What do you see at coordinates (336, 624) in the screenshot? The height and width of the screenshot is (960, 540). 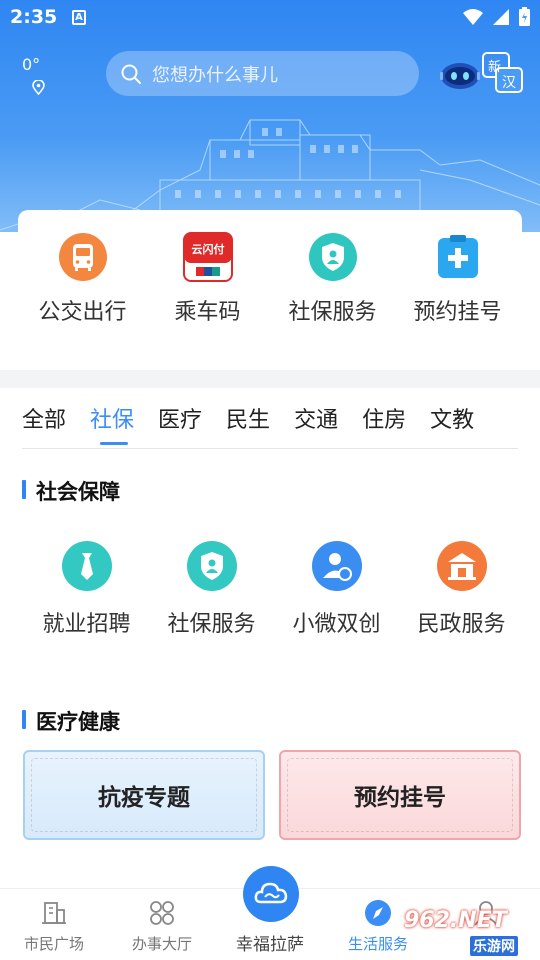 I see `service-label: 小微双创` at bounding box center [336, 624].